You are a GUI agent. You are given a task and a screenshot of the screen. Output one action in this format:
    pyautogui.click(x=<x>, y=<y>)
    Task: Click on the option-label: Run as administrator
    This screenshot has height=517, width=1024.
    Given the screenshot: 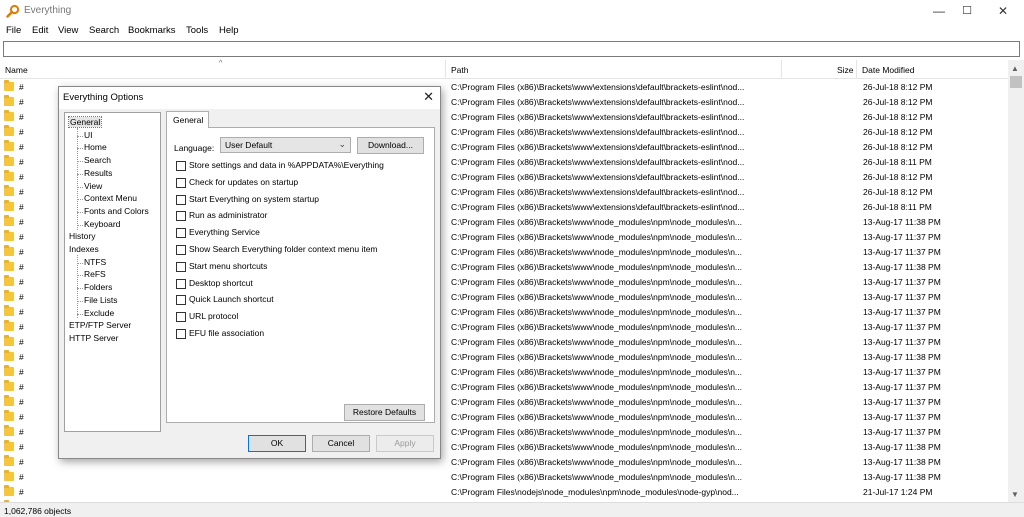 What is the action you would take?
    pyautogui.click(x=228, y=215)
    